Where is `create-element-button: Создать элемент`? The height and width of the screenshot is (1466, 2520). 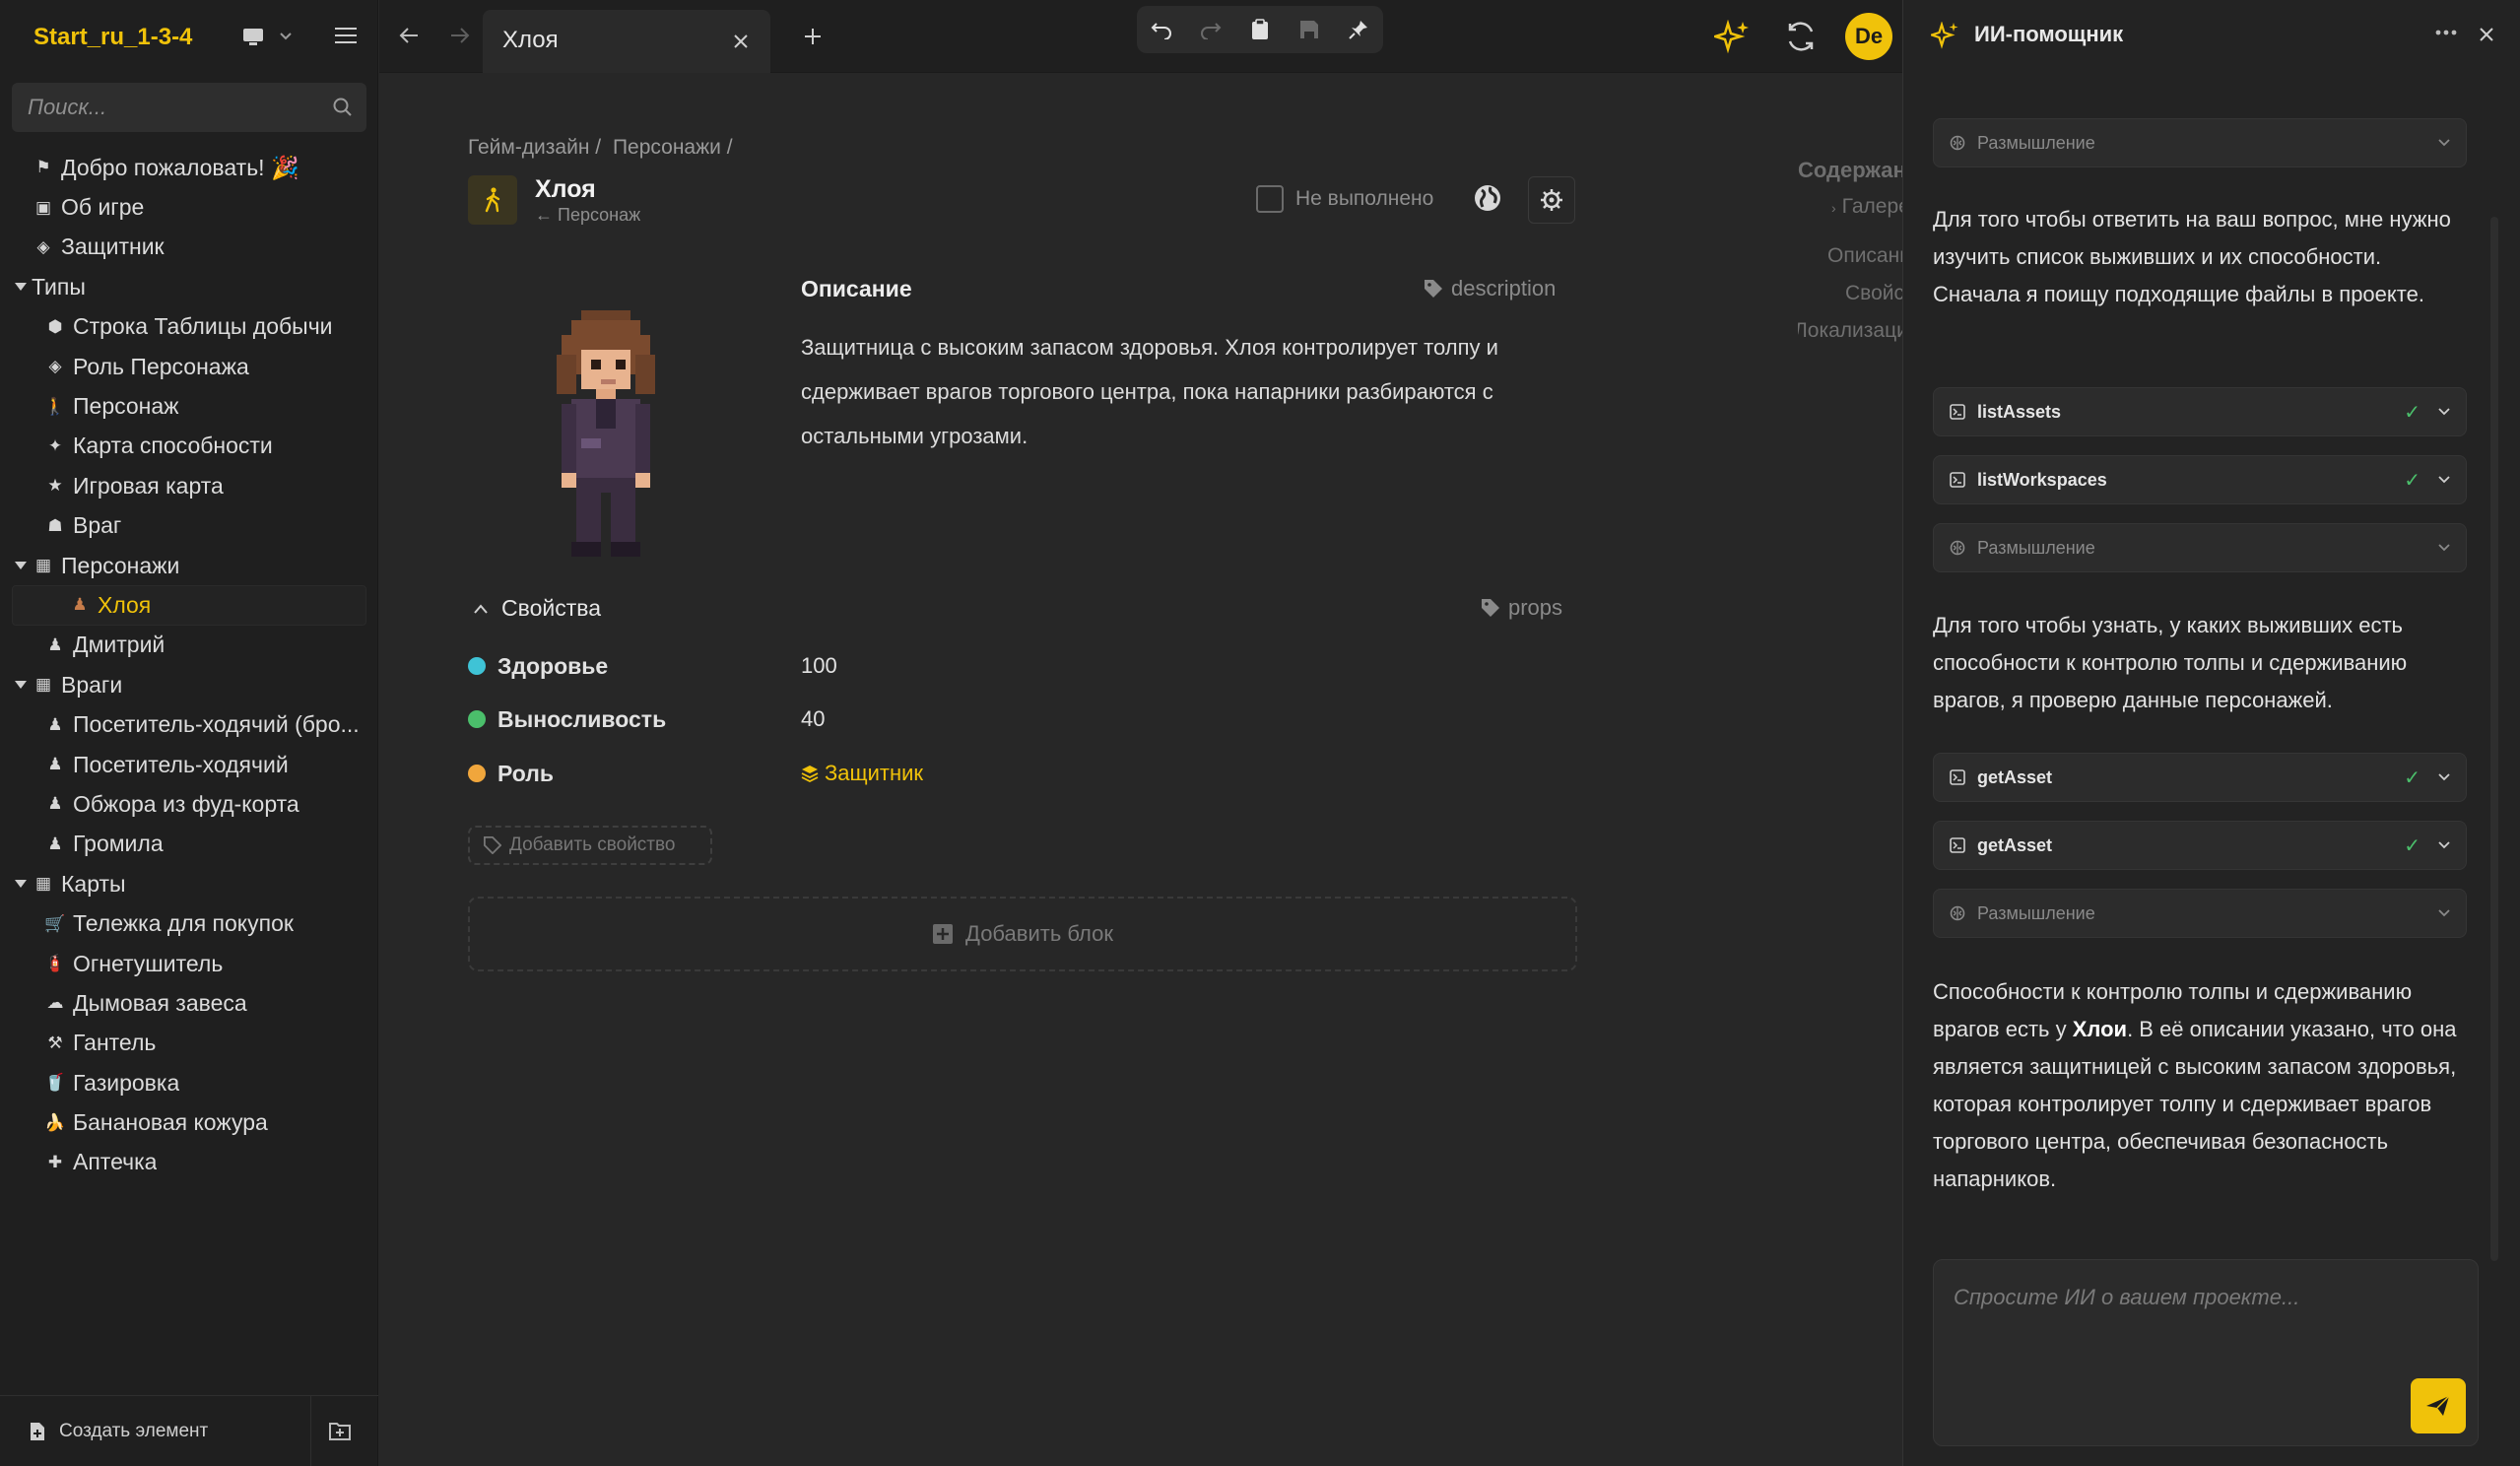 create-element-button: Создать элемент is located at coordinates (155, 1431).